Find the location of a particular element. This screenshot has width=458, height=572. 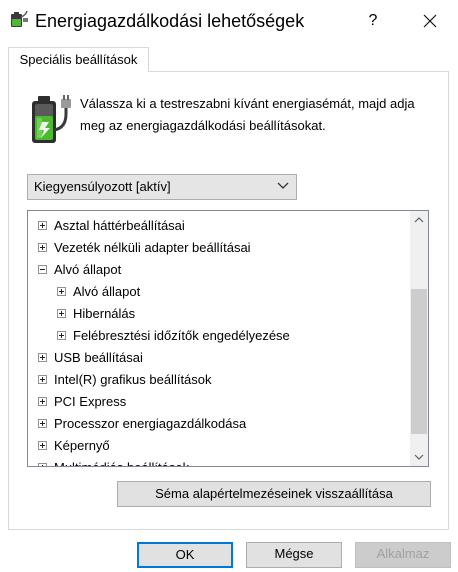

tree-item-label: Felébresztési időzítők engedélyezése is located at coordinates (181, 335).